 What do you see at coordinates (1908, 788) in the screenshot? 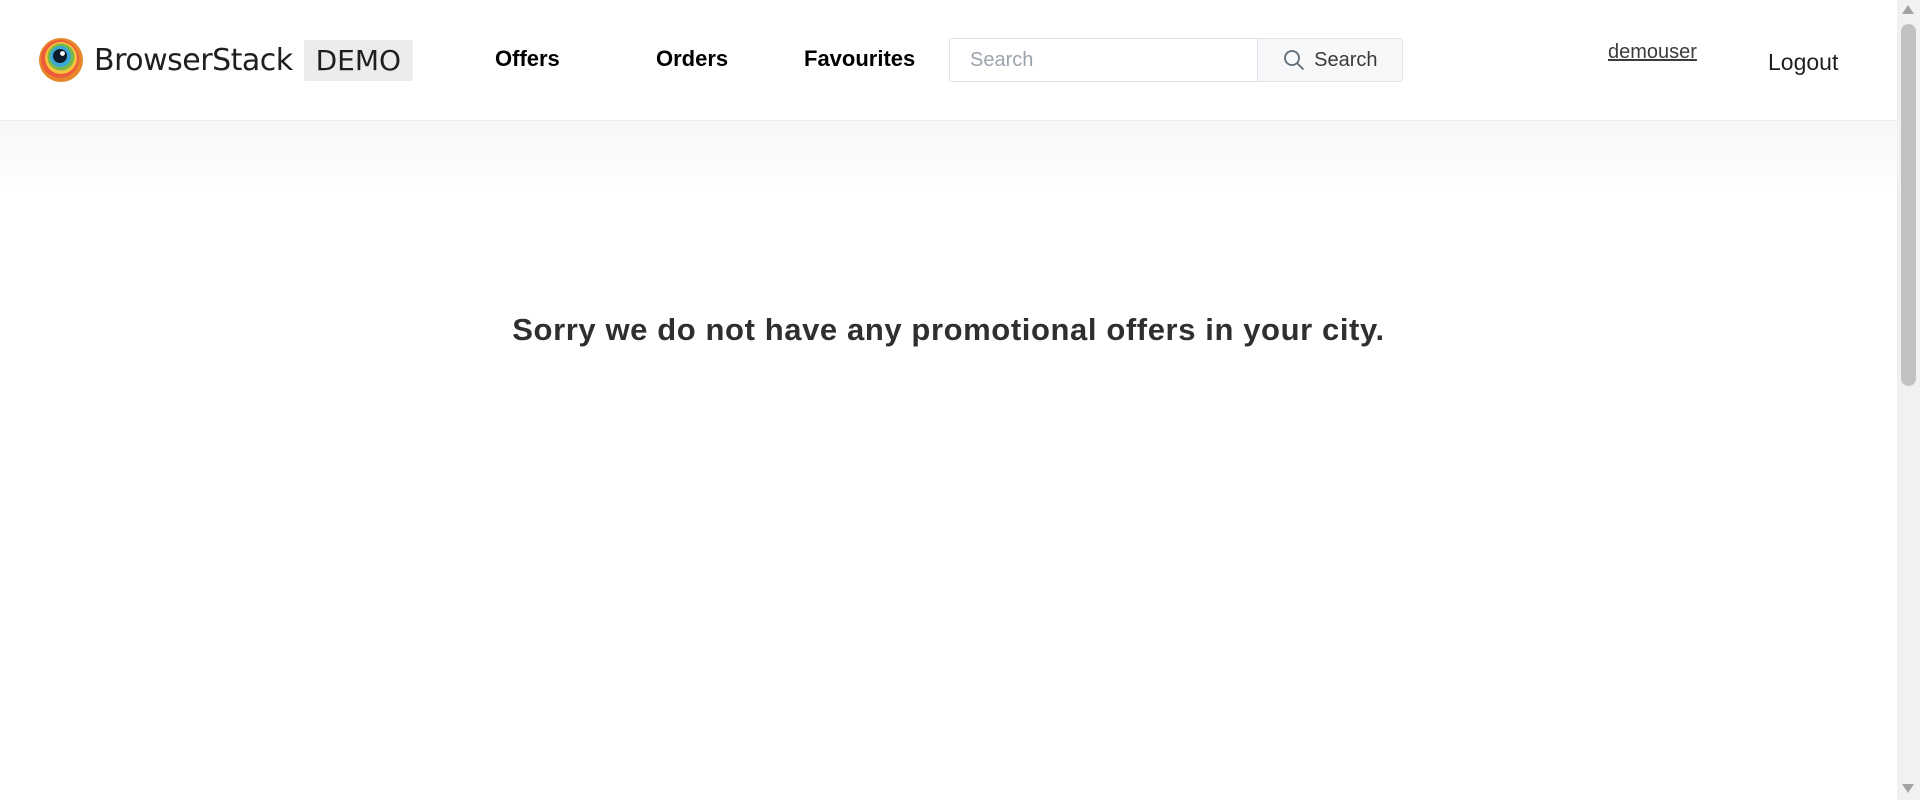
I see `scroll-down-arrow-icon` at bounding box center [1908, 788].